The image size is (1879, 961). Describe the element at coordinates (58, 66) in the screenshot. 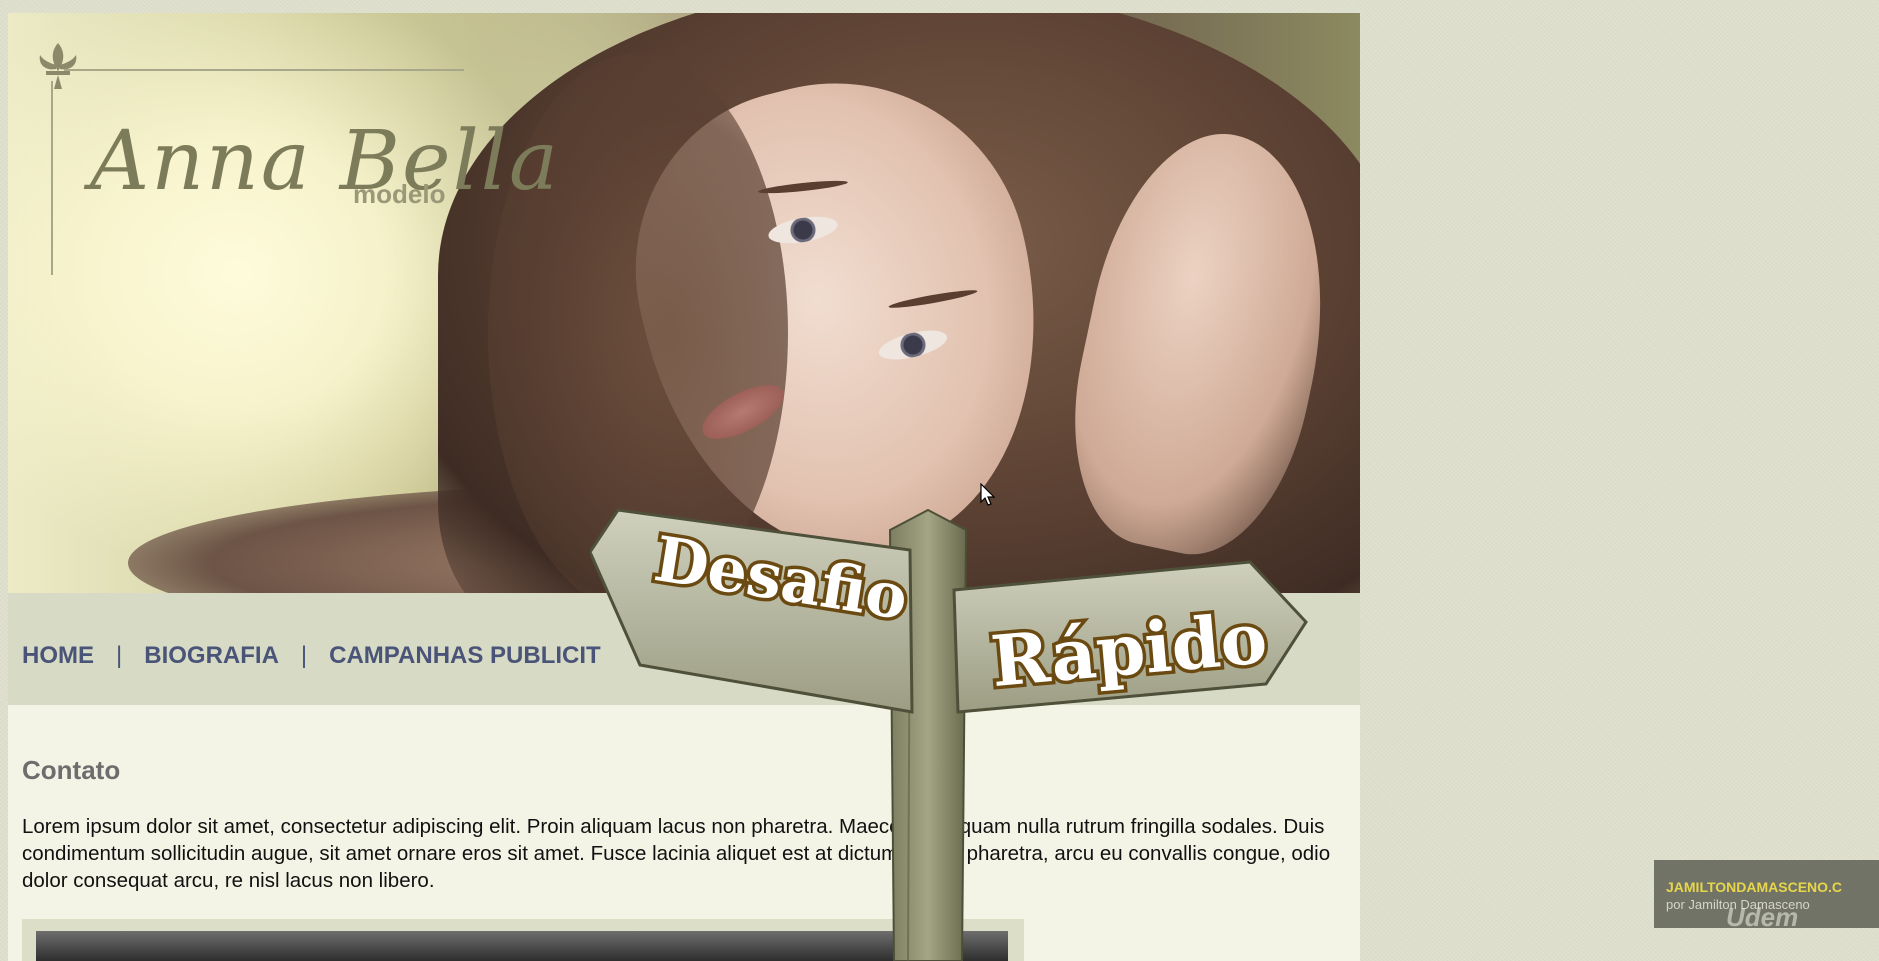

I see `fleur-de-lis-icon` at that location.